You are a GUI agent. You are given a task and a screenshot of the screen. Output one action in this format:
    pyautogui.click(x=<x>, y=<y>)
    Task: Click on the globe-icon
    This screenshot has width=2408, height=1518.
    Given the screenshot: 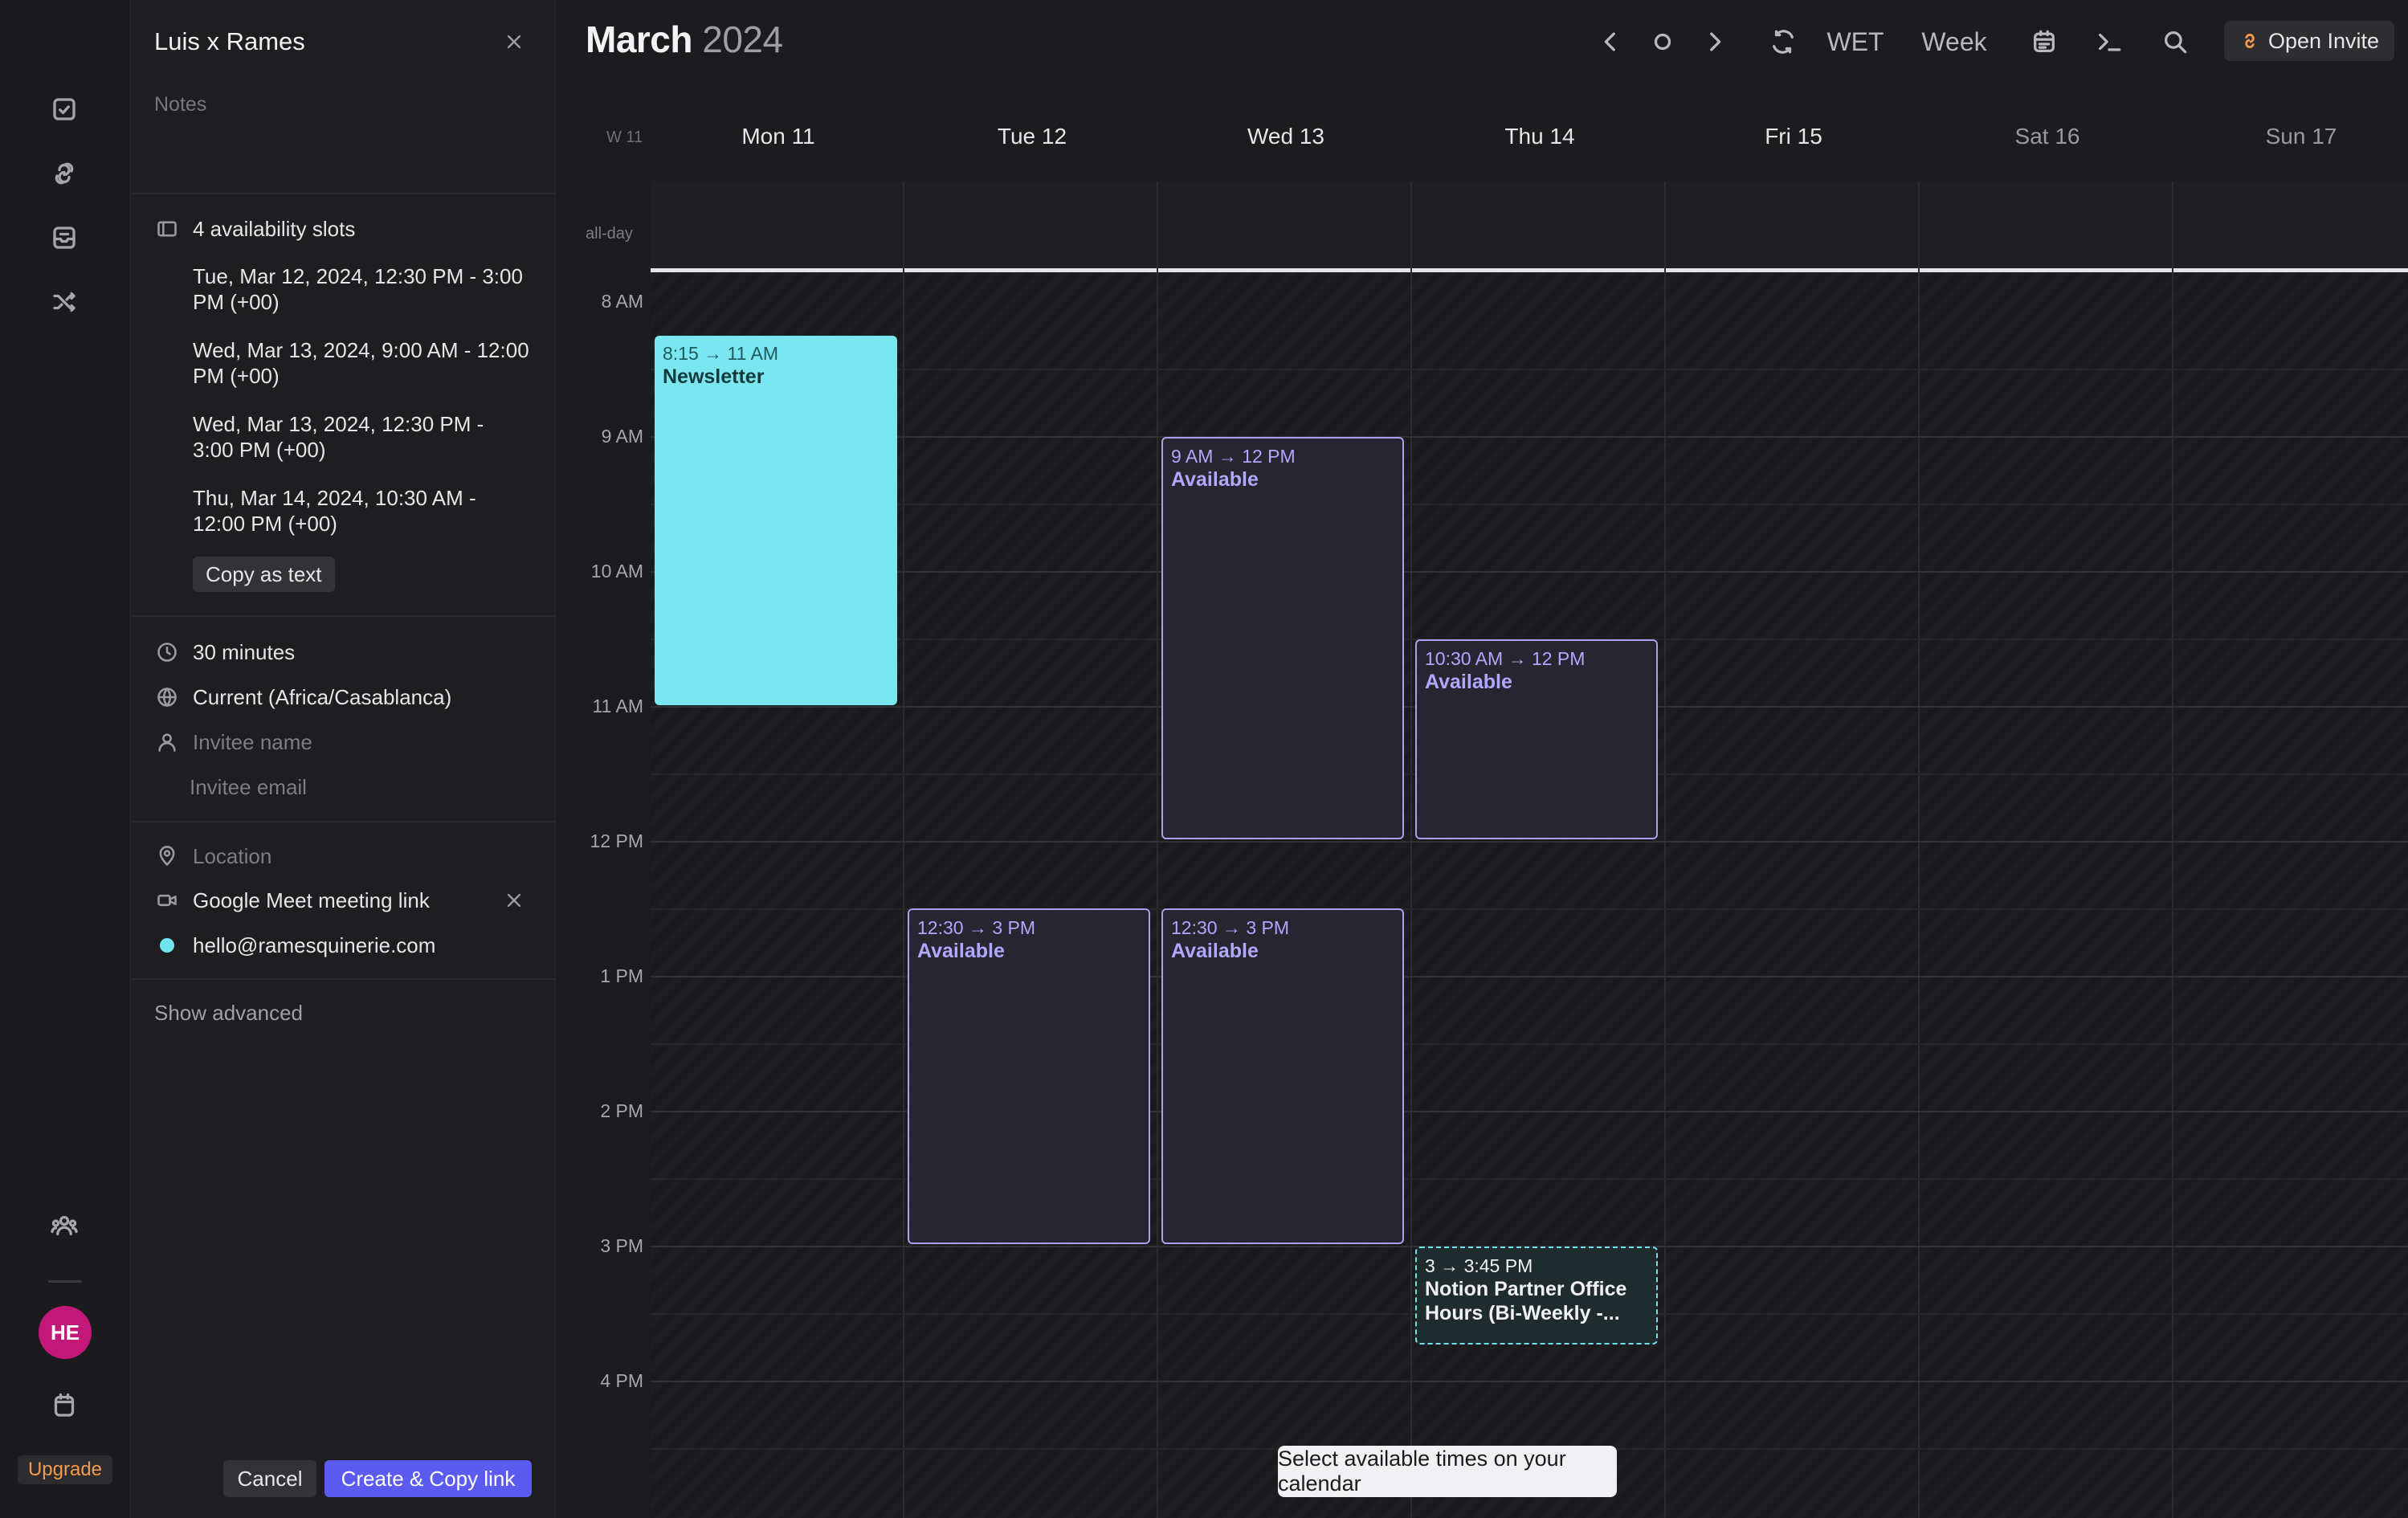 What is the action you would take?
    pyautogui.click(x=167, y=697)
    